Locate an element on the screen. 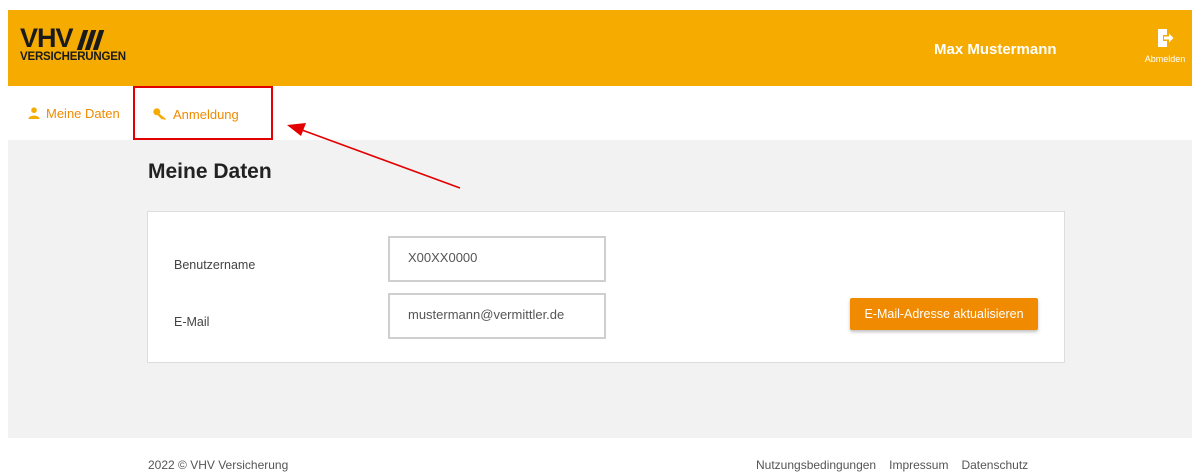 The height and width of the screenshot is (474, 1192). tab-meine-daten: Meine Daten is located at coordinates (74, 113).